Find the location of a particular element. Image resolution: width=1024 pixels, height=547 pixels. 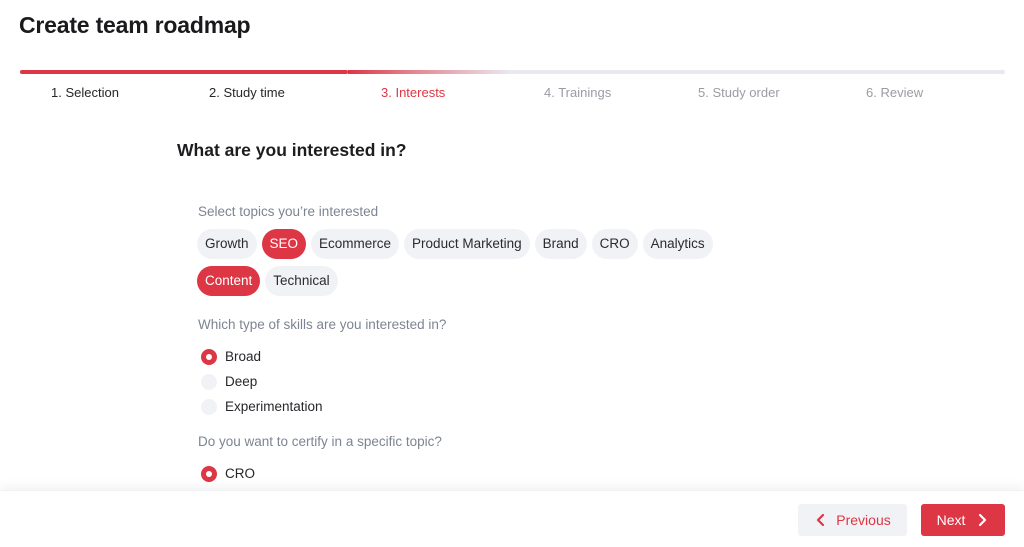

skills-option-deep: Deep is located at coordinates (262, 381).